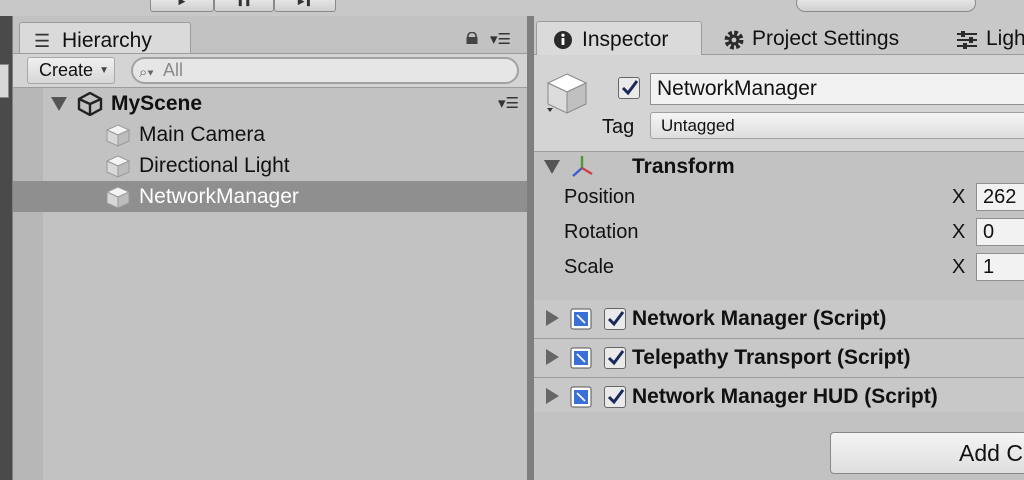 The width and height of the screenshot is (1024, 480). What do you see at coordinates (837, 125) in the screenshot?
I see `tag-dropdown: Untagged` at bounding box center [837, 125].